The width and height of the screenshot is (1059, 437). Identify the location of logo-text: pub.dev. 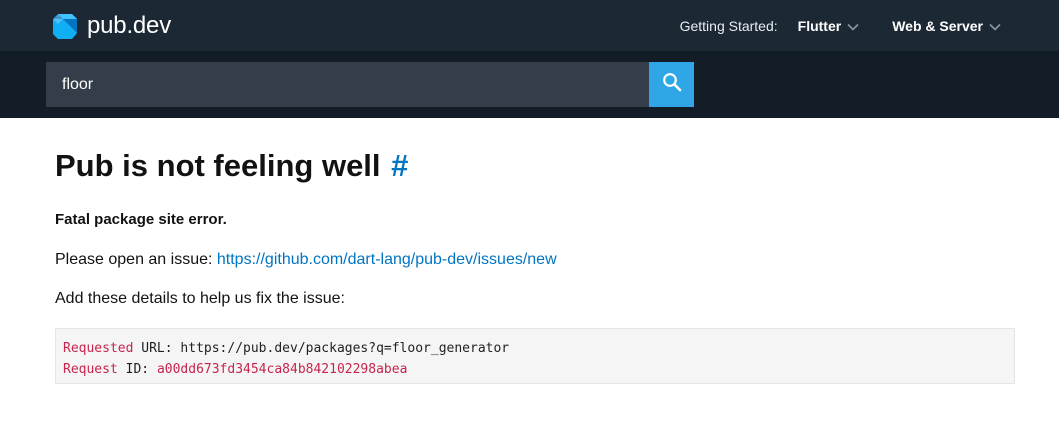
(129, 25).